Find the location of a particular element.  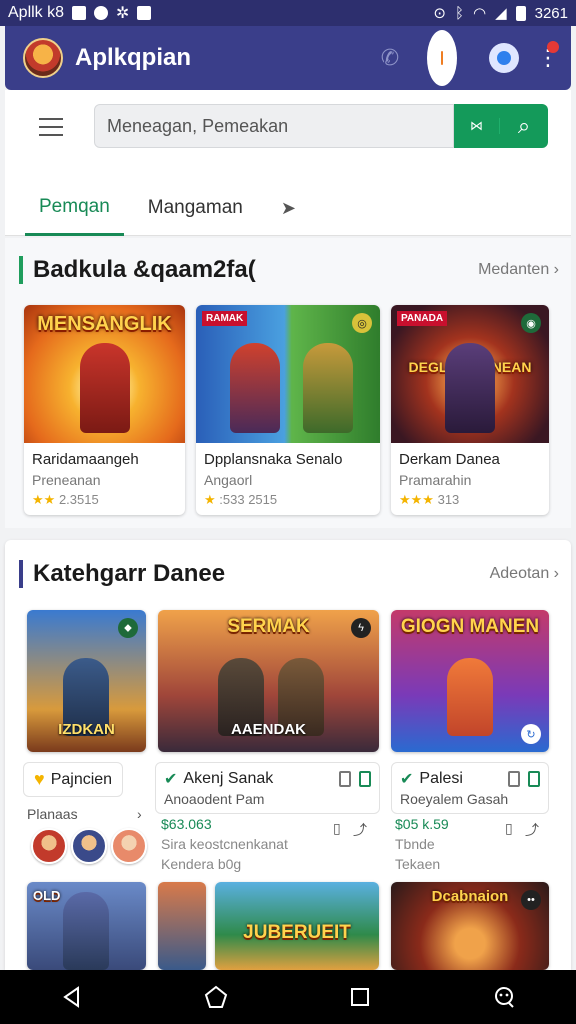

search-icon: ⌕ is located at coordinates (524, 126).